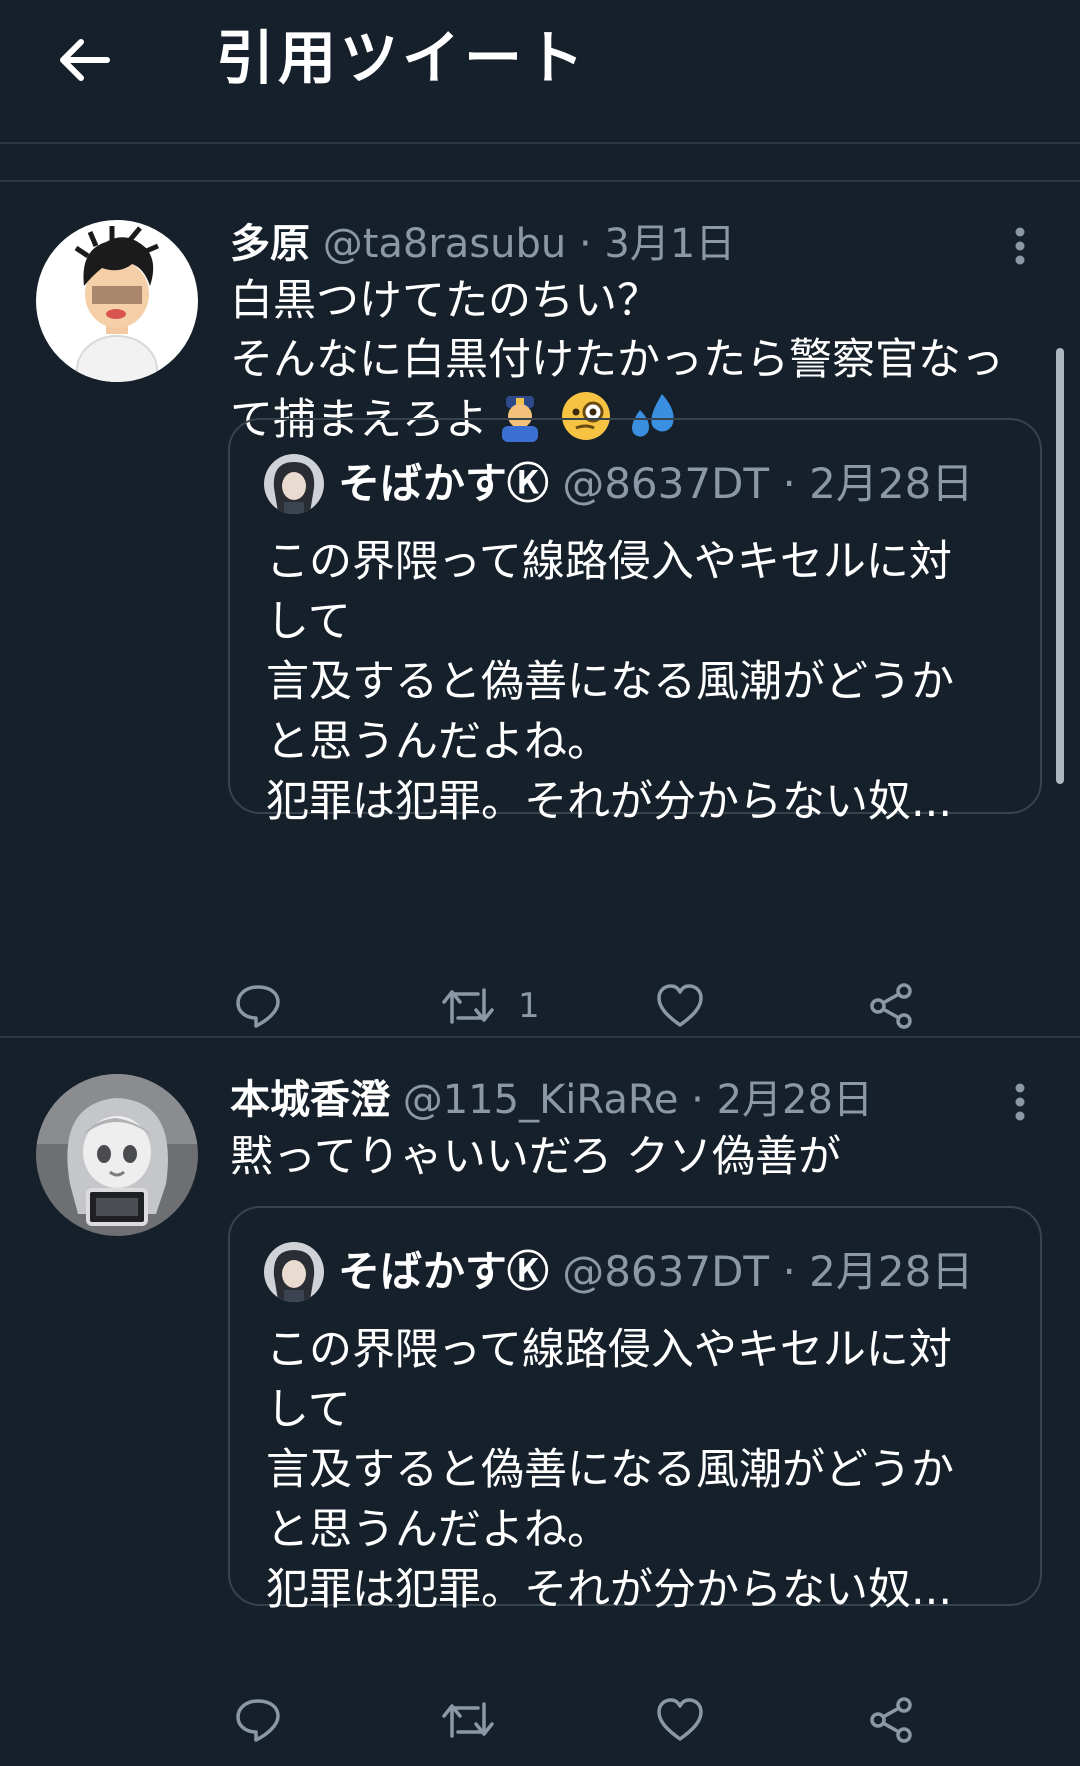 Image resolution: width=1080 pixels, height=1766 pixels. I want to click on handle: @115_KiRaRe, so click(541, 1100).